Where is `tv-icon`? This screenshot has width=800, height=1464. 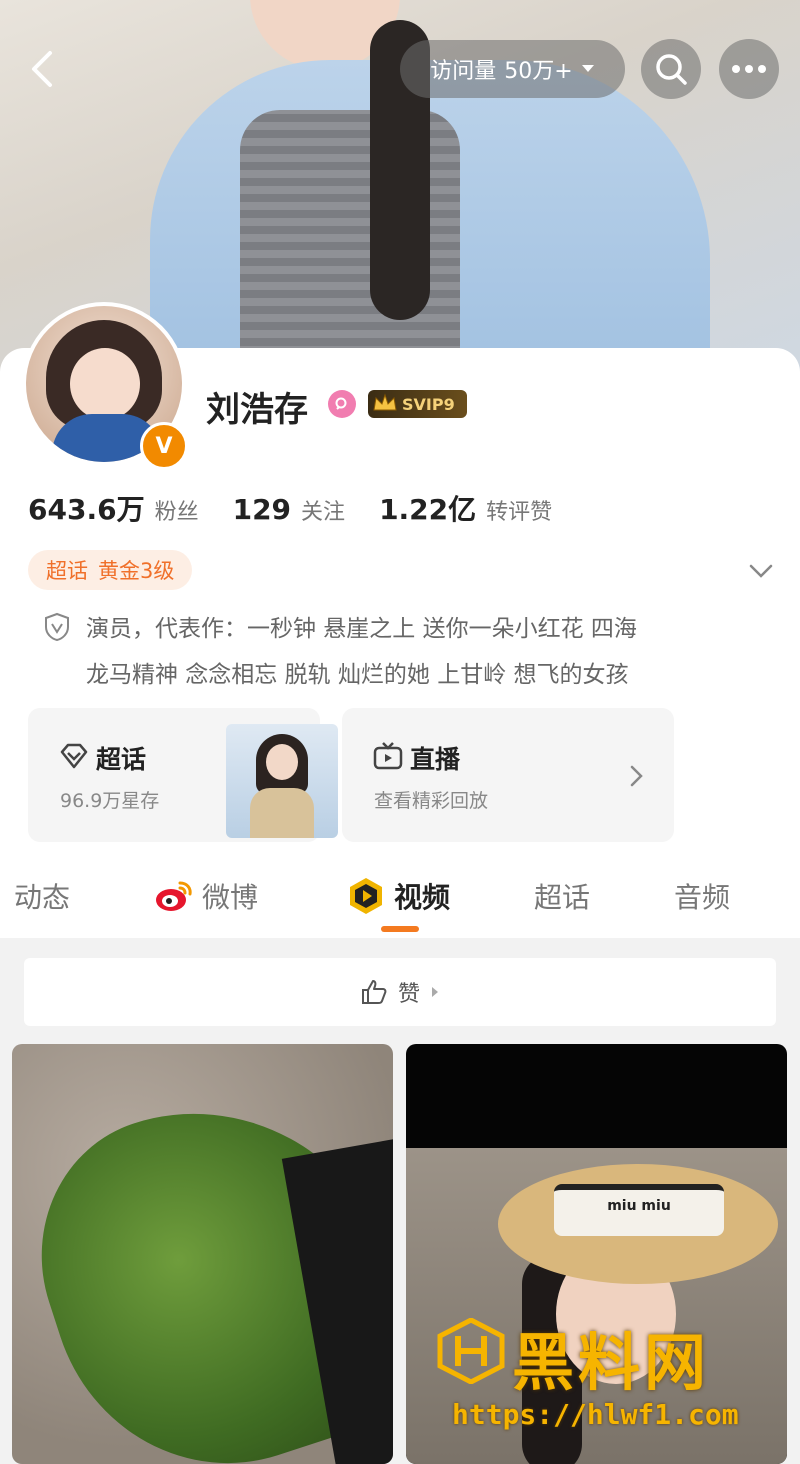 tv-icon is located at coordinates (388, 756).